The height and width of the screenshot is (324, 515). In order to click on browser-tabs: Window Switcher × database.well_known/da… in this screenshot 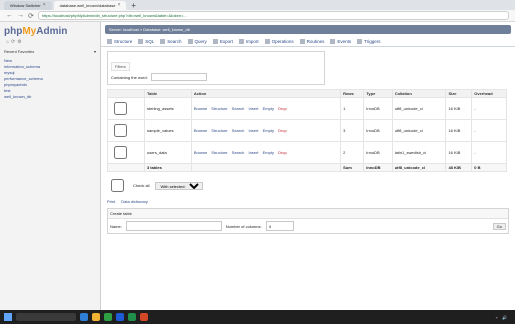, I will do `click(257, 5)`.